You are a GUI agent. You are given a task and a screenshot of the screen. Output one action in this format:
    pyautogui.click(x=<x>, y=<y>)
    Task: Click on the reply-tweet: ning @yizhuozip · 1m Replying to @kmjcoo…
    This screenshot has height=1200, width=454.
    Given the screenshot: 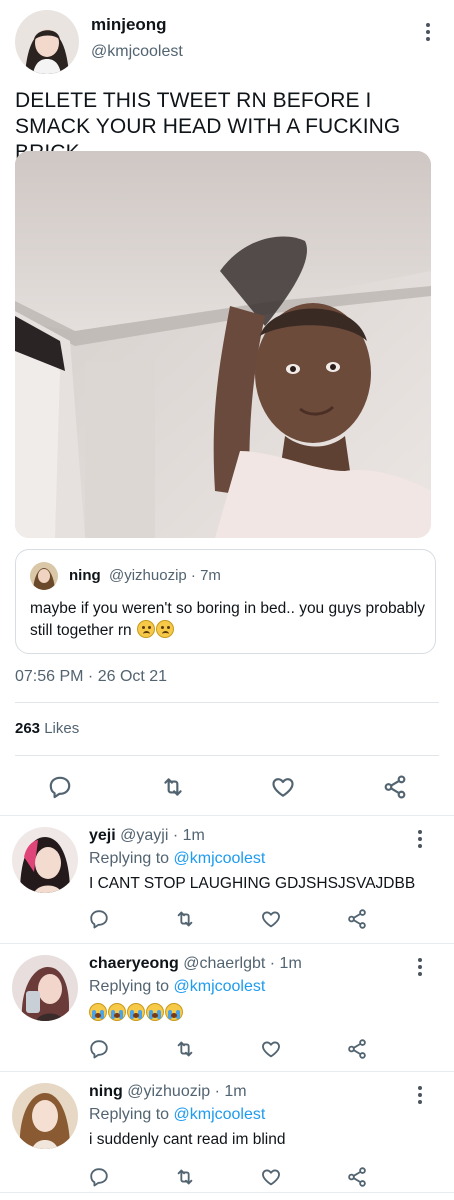 What is the action you would take?
    pyautogui.click(x=227, y=1135)
    